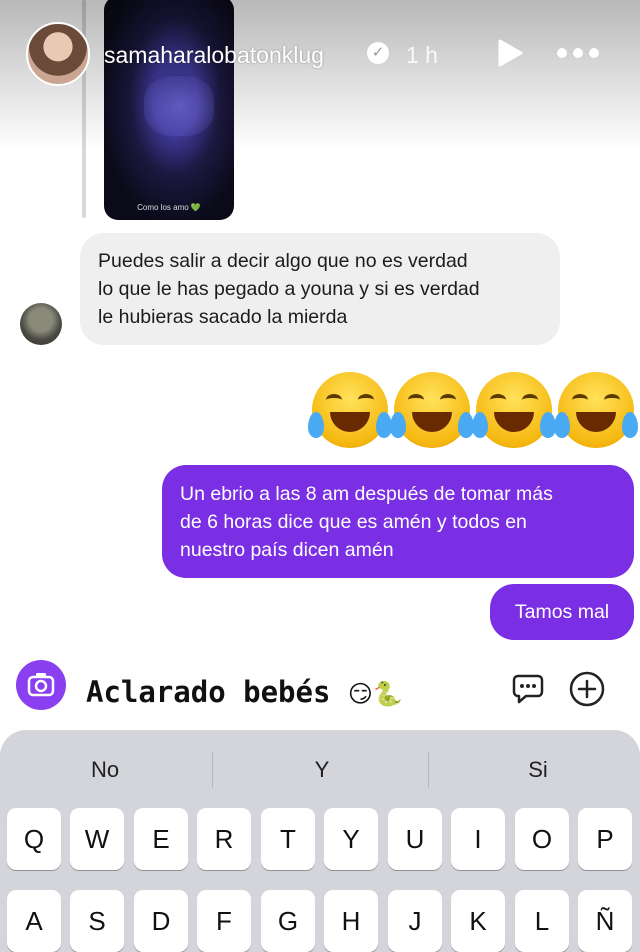  Describe the element at coordinates (223, 317) in the screenshot. I see `message-line: le hubieras sacado la mierda` at that location.